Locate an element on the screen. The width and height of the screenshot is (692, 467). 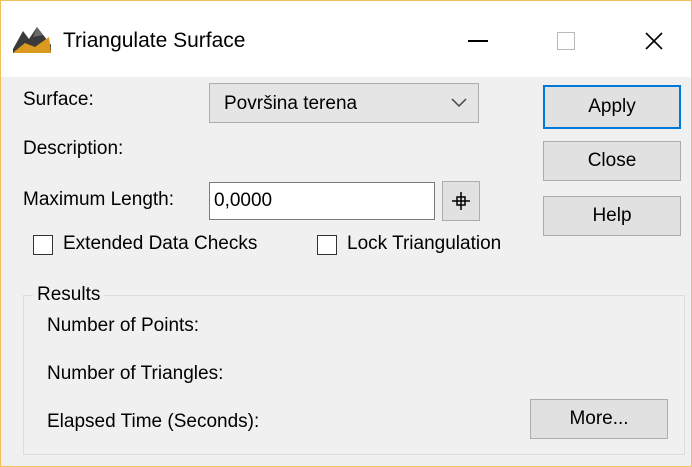
crosshair-icon is located at coordinates (461, 201).